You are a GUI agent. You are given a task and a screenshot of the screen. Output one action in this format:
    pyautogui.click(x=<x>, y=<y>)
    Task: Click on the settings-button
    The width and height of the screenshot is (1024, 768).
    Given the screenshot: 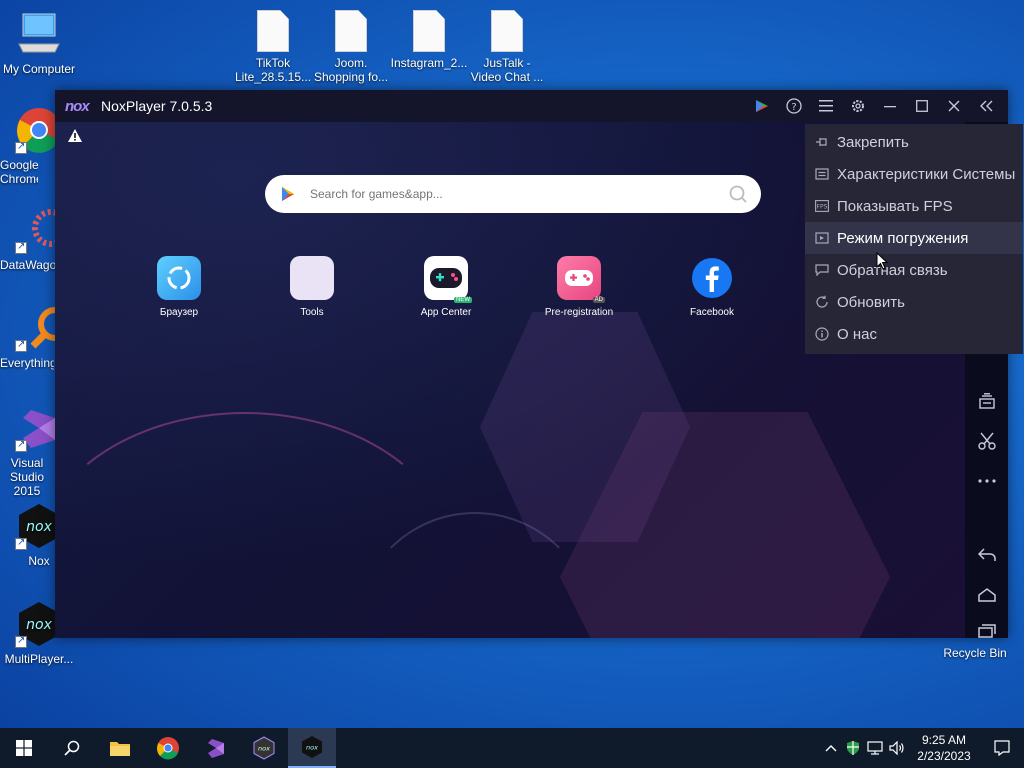 What is the action you would take?
    pyautogui.click(x=858, y=106)
    